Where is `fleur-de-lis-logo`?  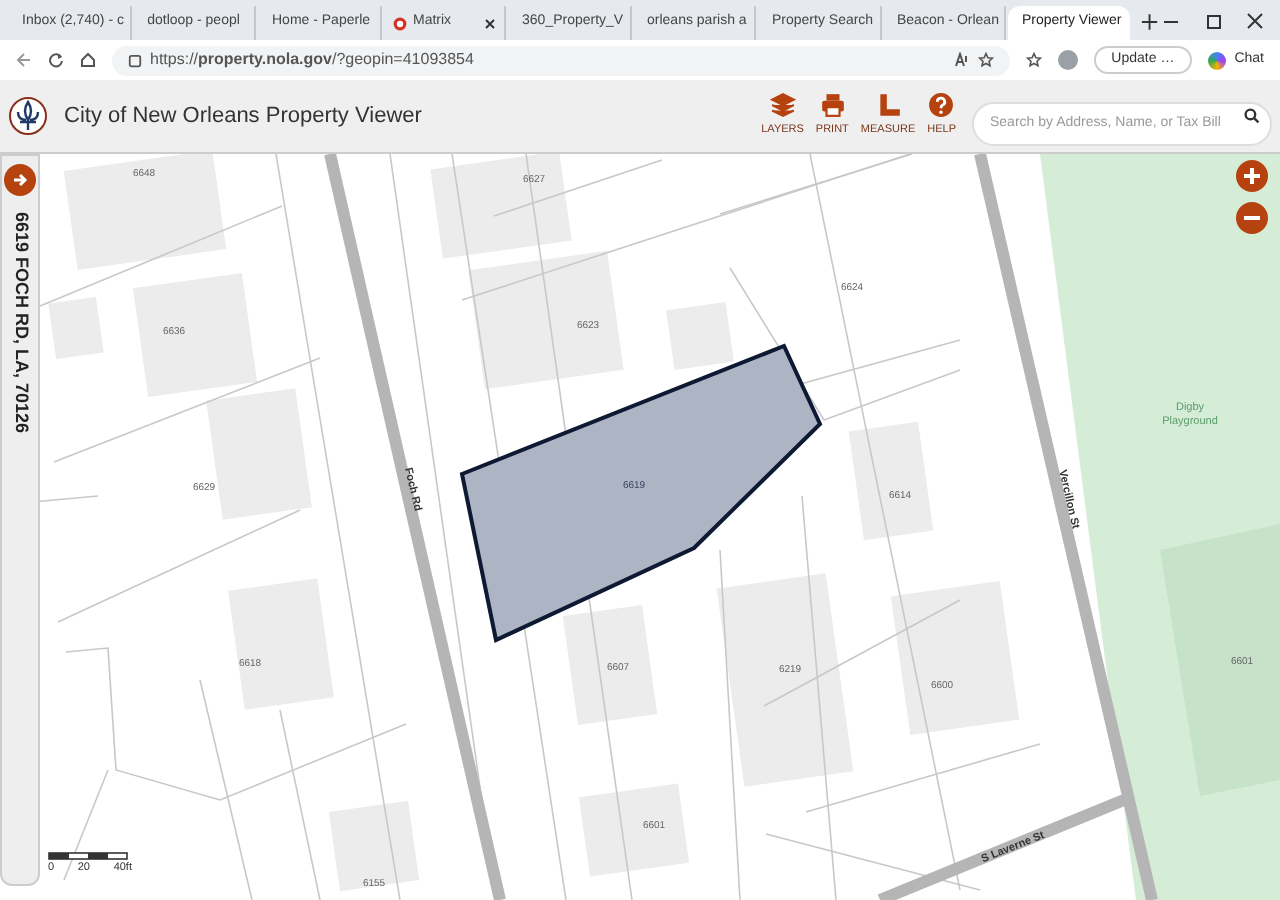
fleur-de-lis-logo is located at coordinates (28, 116).